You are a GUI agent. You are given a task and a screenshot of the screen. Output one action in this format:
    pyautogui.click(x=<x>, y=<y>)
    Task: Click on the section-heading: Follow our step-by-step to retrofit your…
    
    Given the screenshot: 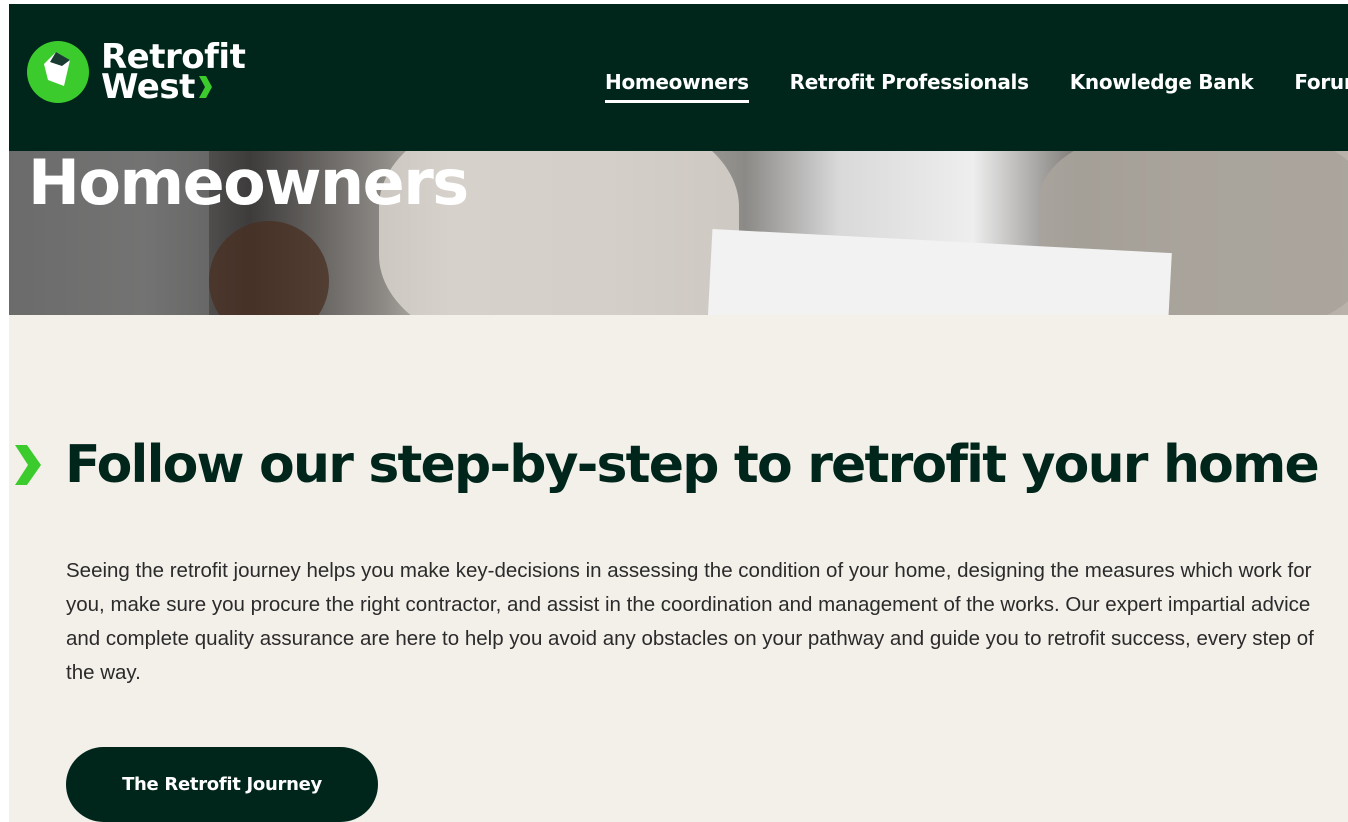 What is the action you would take?
    pyautogui.click(x=666, y=465)
    